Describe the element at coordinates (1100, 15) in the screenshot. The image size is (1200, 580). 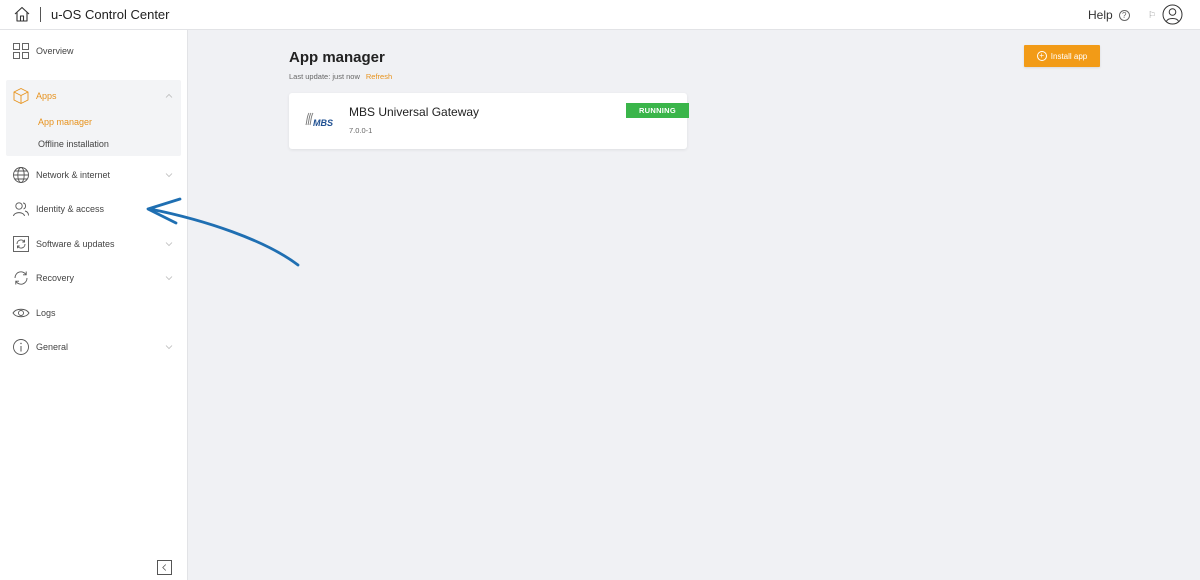
I see `help-label: Help` at that location.